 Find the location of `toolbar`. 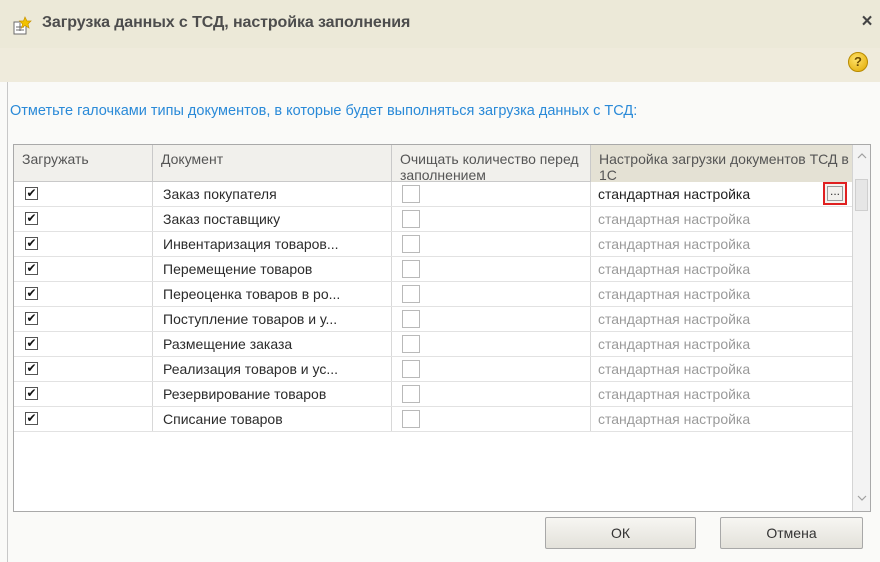

toolbar is located at coordinates (440, 65).